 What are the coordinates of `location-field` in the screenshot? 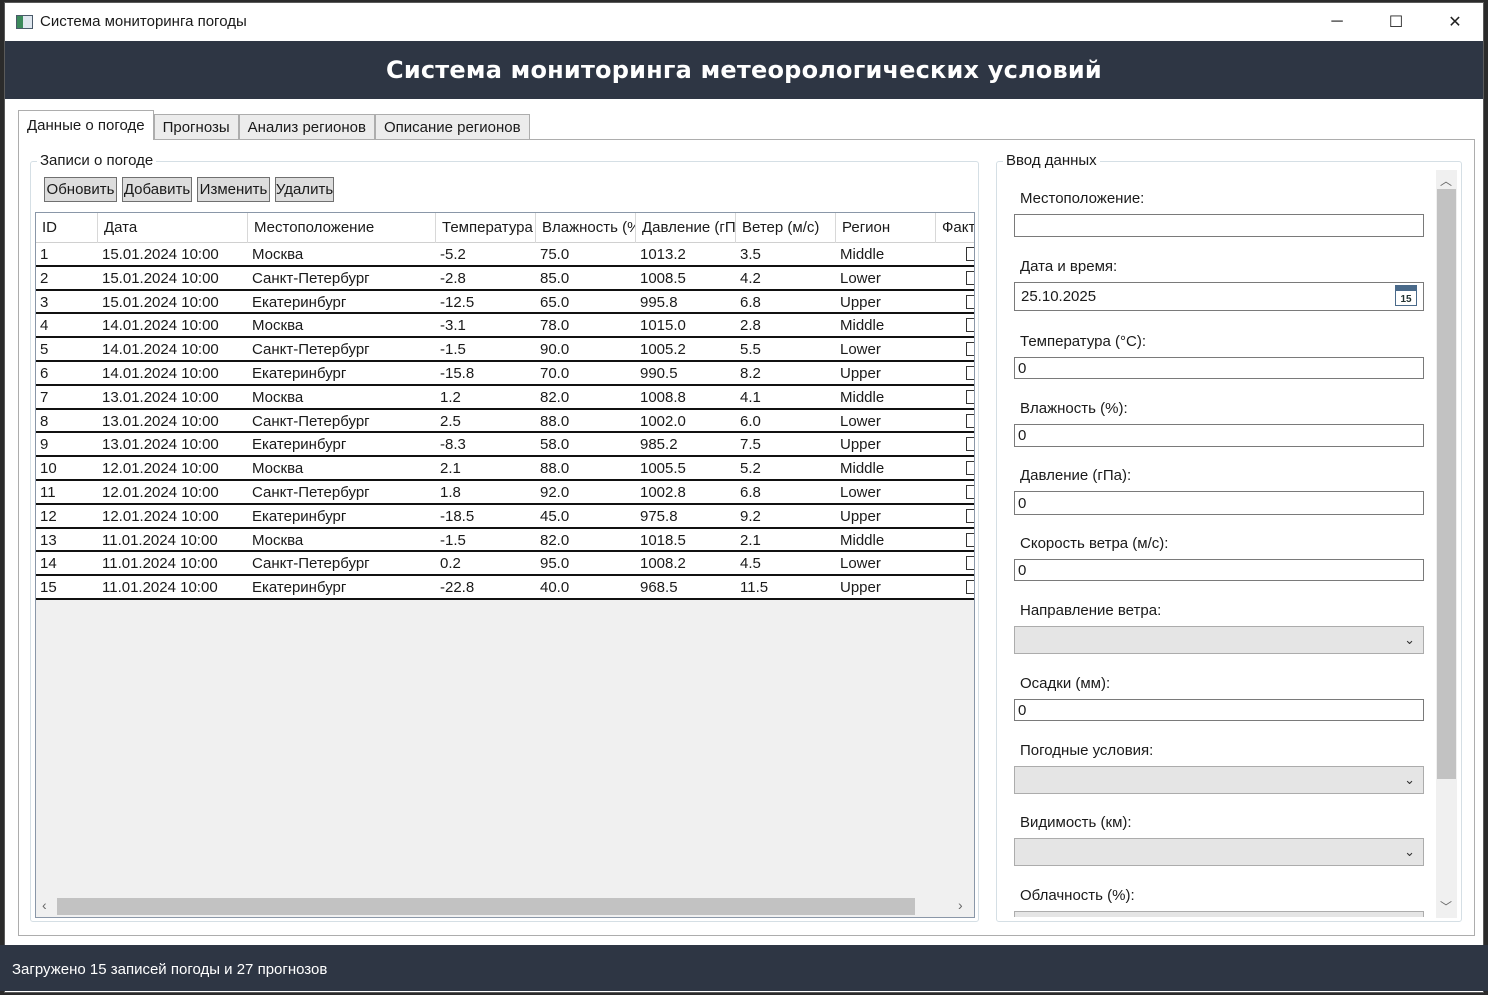 It's located at (1219, 225).